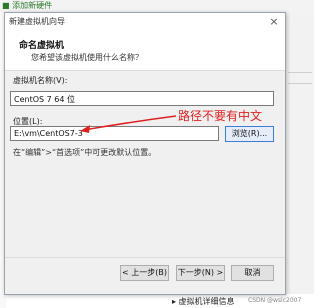 The width and height of the screenshot is (320, 308). What do you see at coordinates (48, 133) in the screenshot?
I see `location-value: E:\vm\CentOS7-3` at bounding box center [48, 133].